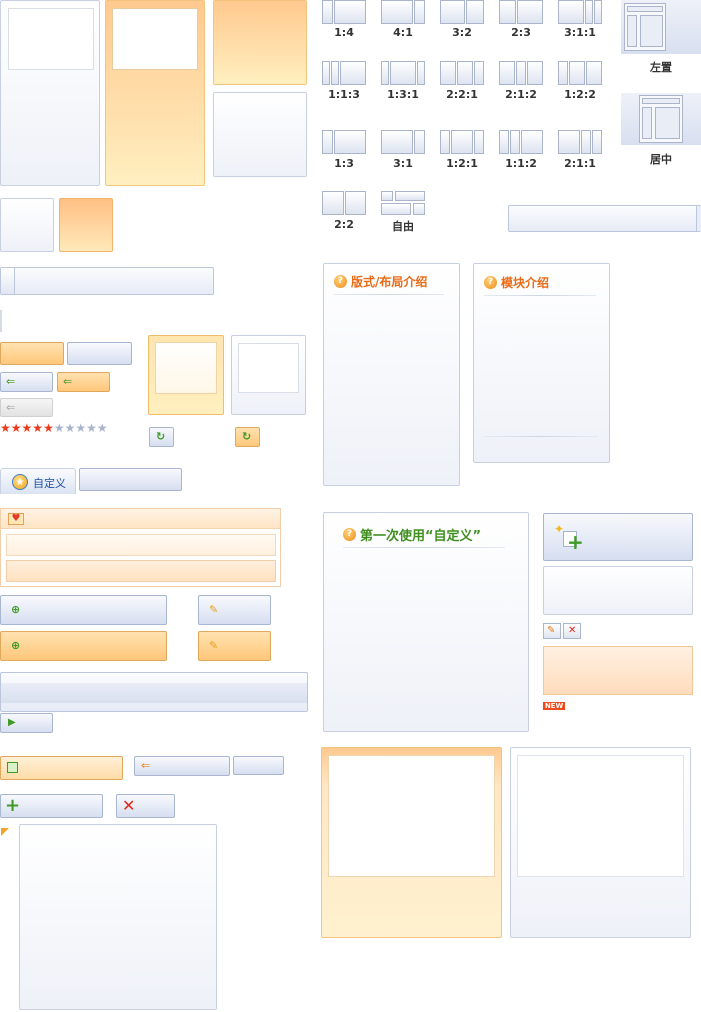 This screenshot has height=1012, width=701. What do you see at coordinates (516, 282) in the screenshot?
I see `module-intro-heading: ? 模块介绍` at bounding box center [516, 282].